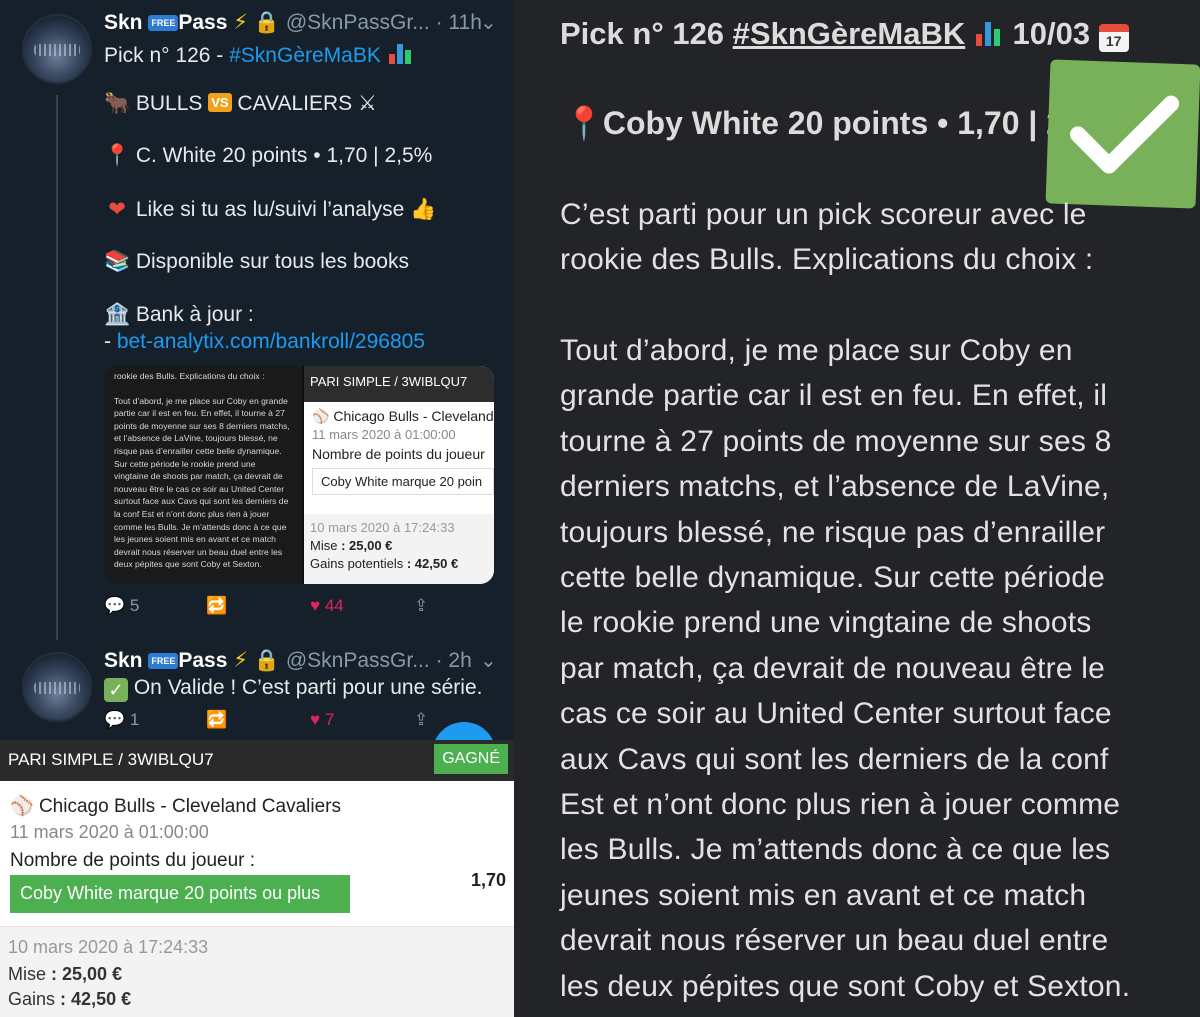 This screenshot has width=1200, height=1017. I want to click on tweet-time: · 11h, so click(459, 22).